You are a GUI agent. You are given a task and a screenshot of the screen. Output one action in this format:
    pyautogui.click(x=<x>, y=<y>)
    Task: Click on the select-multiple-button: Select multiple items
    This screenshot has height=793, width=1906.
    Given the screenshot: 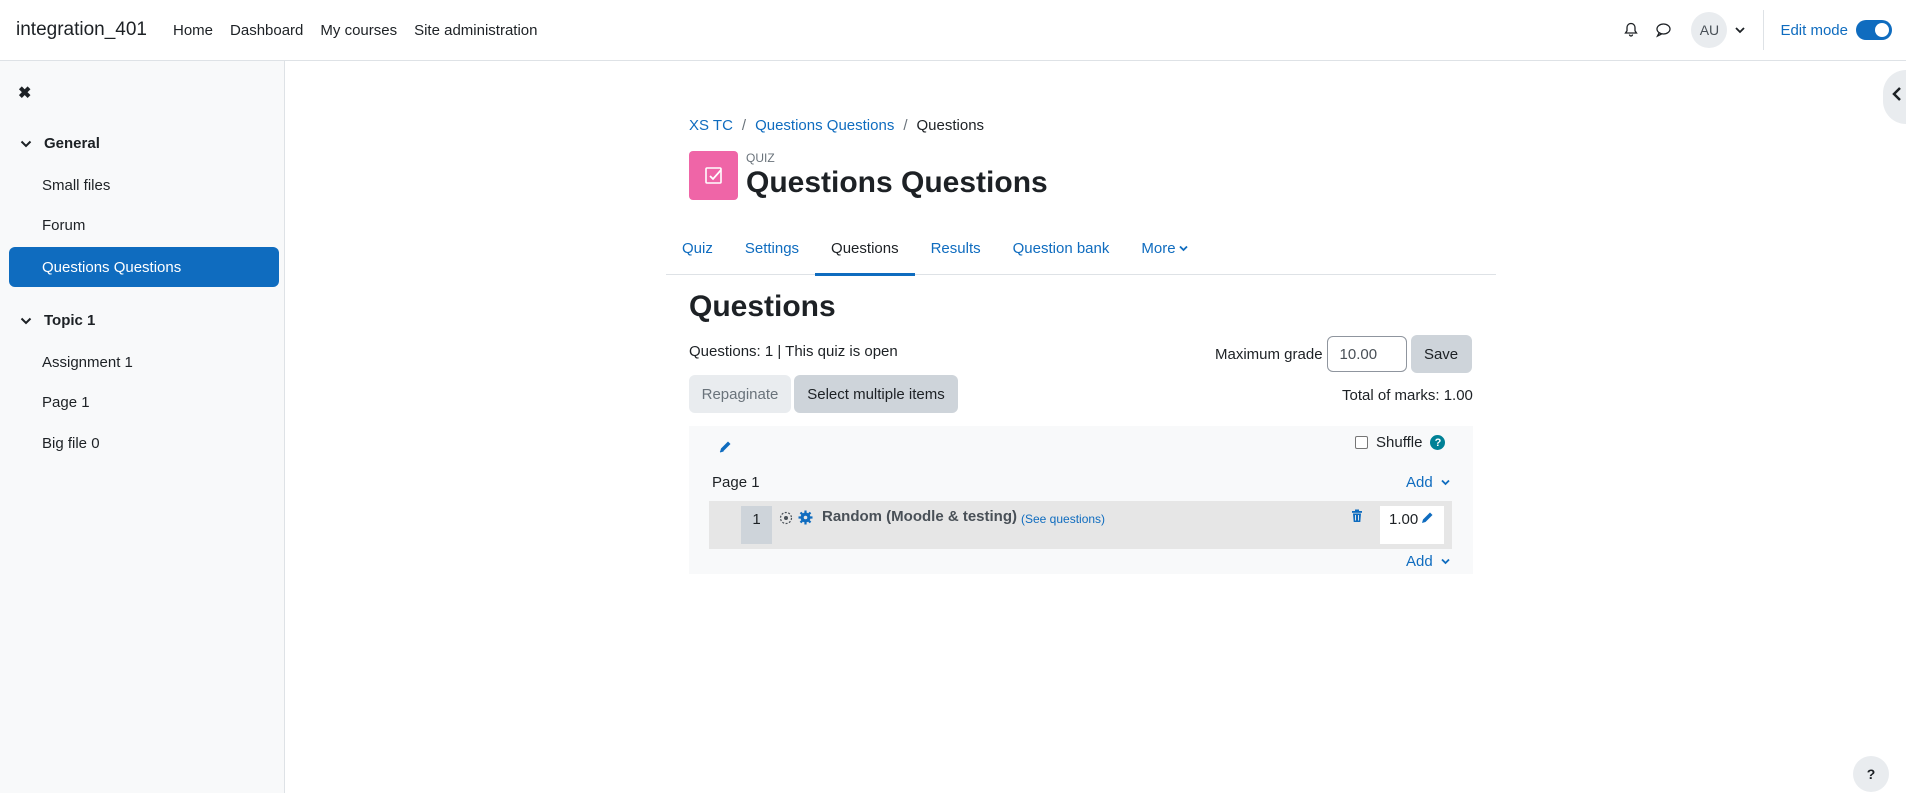 What is the action you would take?
    pyautogui.click(x=876, y=394)
    